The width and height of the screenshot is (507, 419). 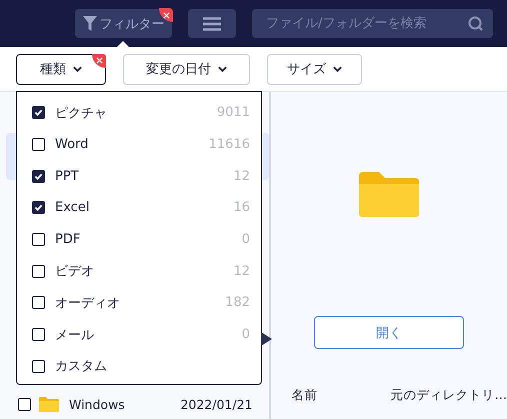 I want to click on filter-button: フィルター, so click(x=123, y=23).